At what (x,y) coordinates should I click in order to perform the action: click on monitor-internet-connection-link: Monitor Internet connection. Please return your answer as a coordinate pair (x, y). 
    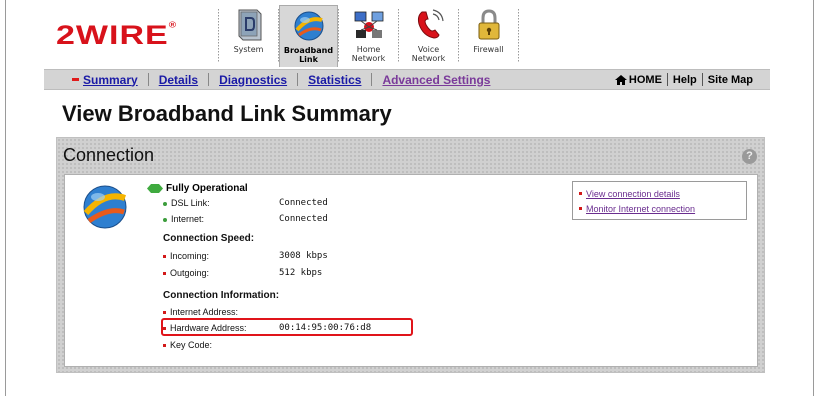
    Looking at the image, I should click on (640, 209).